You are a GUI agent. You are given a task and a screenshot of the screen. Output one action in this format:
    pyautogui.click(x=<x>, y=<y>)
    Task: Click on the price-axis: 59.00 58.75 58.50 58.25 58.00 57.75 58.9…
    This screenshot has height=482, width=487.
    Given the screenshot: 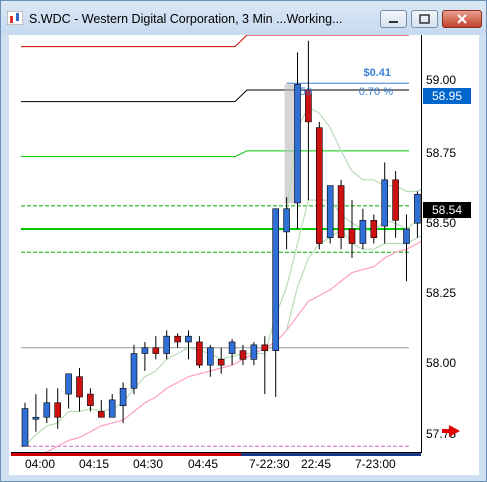 What is the action you would take?
    pyautogui.click(x=450, y=243)
    